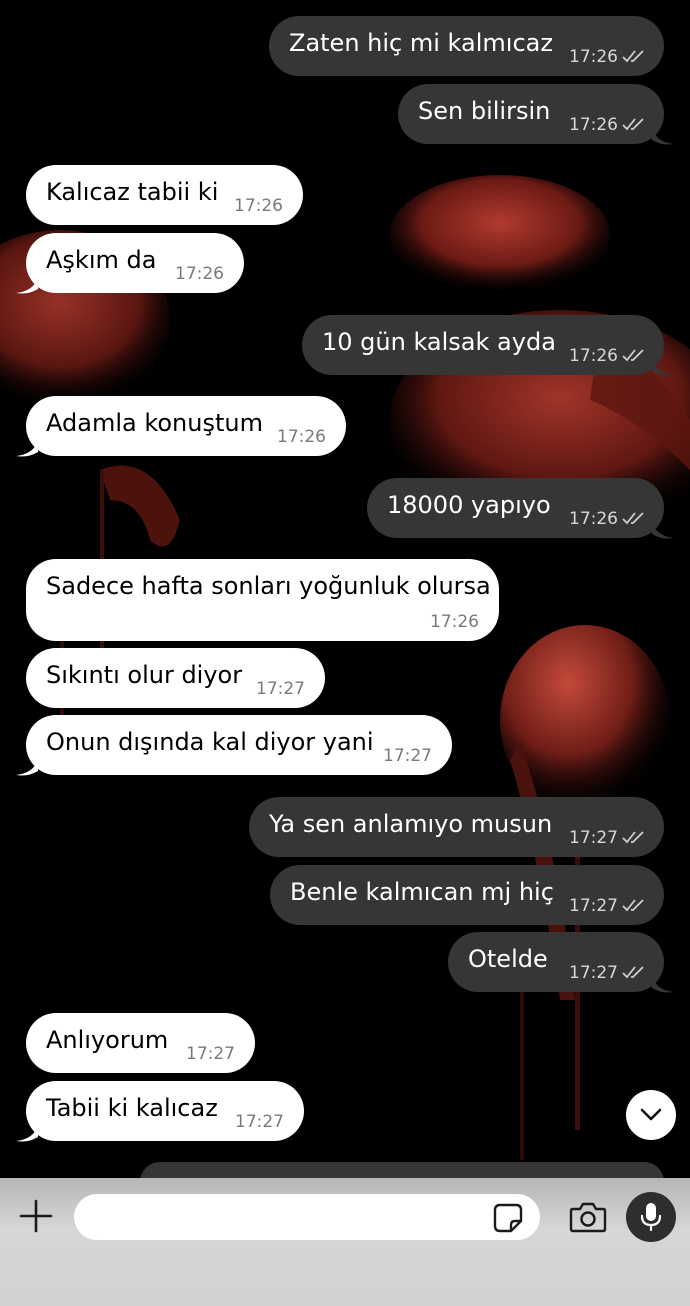 The height and width of the screenshot is (1306, 690). Describe the element at coordinates (469, 505) in the screenshot. I see `message-text: 18000 yapıyo` at that location.